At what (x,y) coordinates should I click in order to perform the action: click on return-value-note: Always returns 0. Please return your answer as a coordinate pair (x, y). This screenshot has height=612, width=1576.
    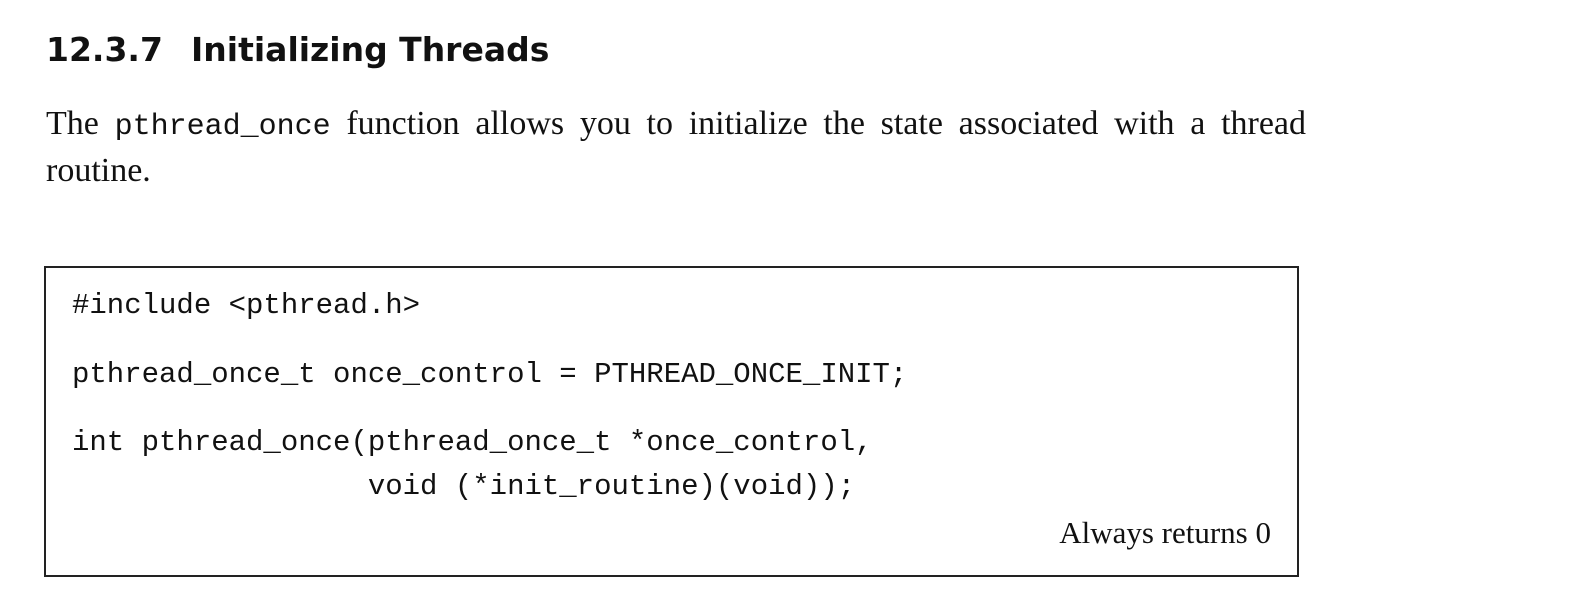
    Looking at the image, I should click on (1165, 532).